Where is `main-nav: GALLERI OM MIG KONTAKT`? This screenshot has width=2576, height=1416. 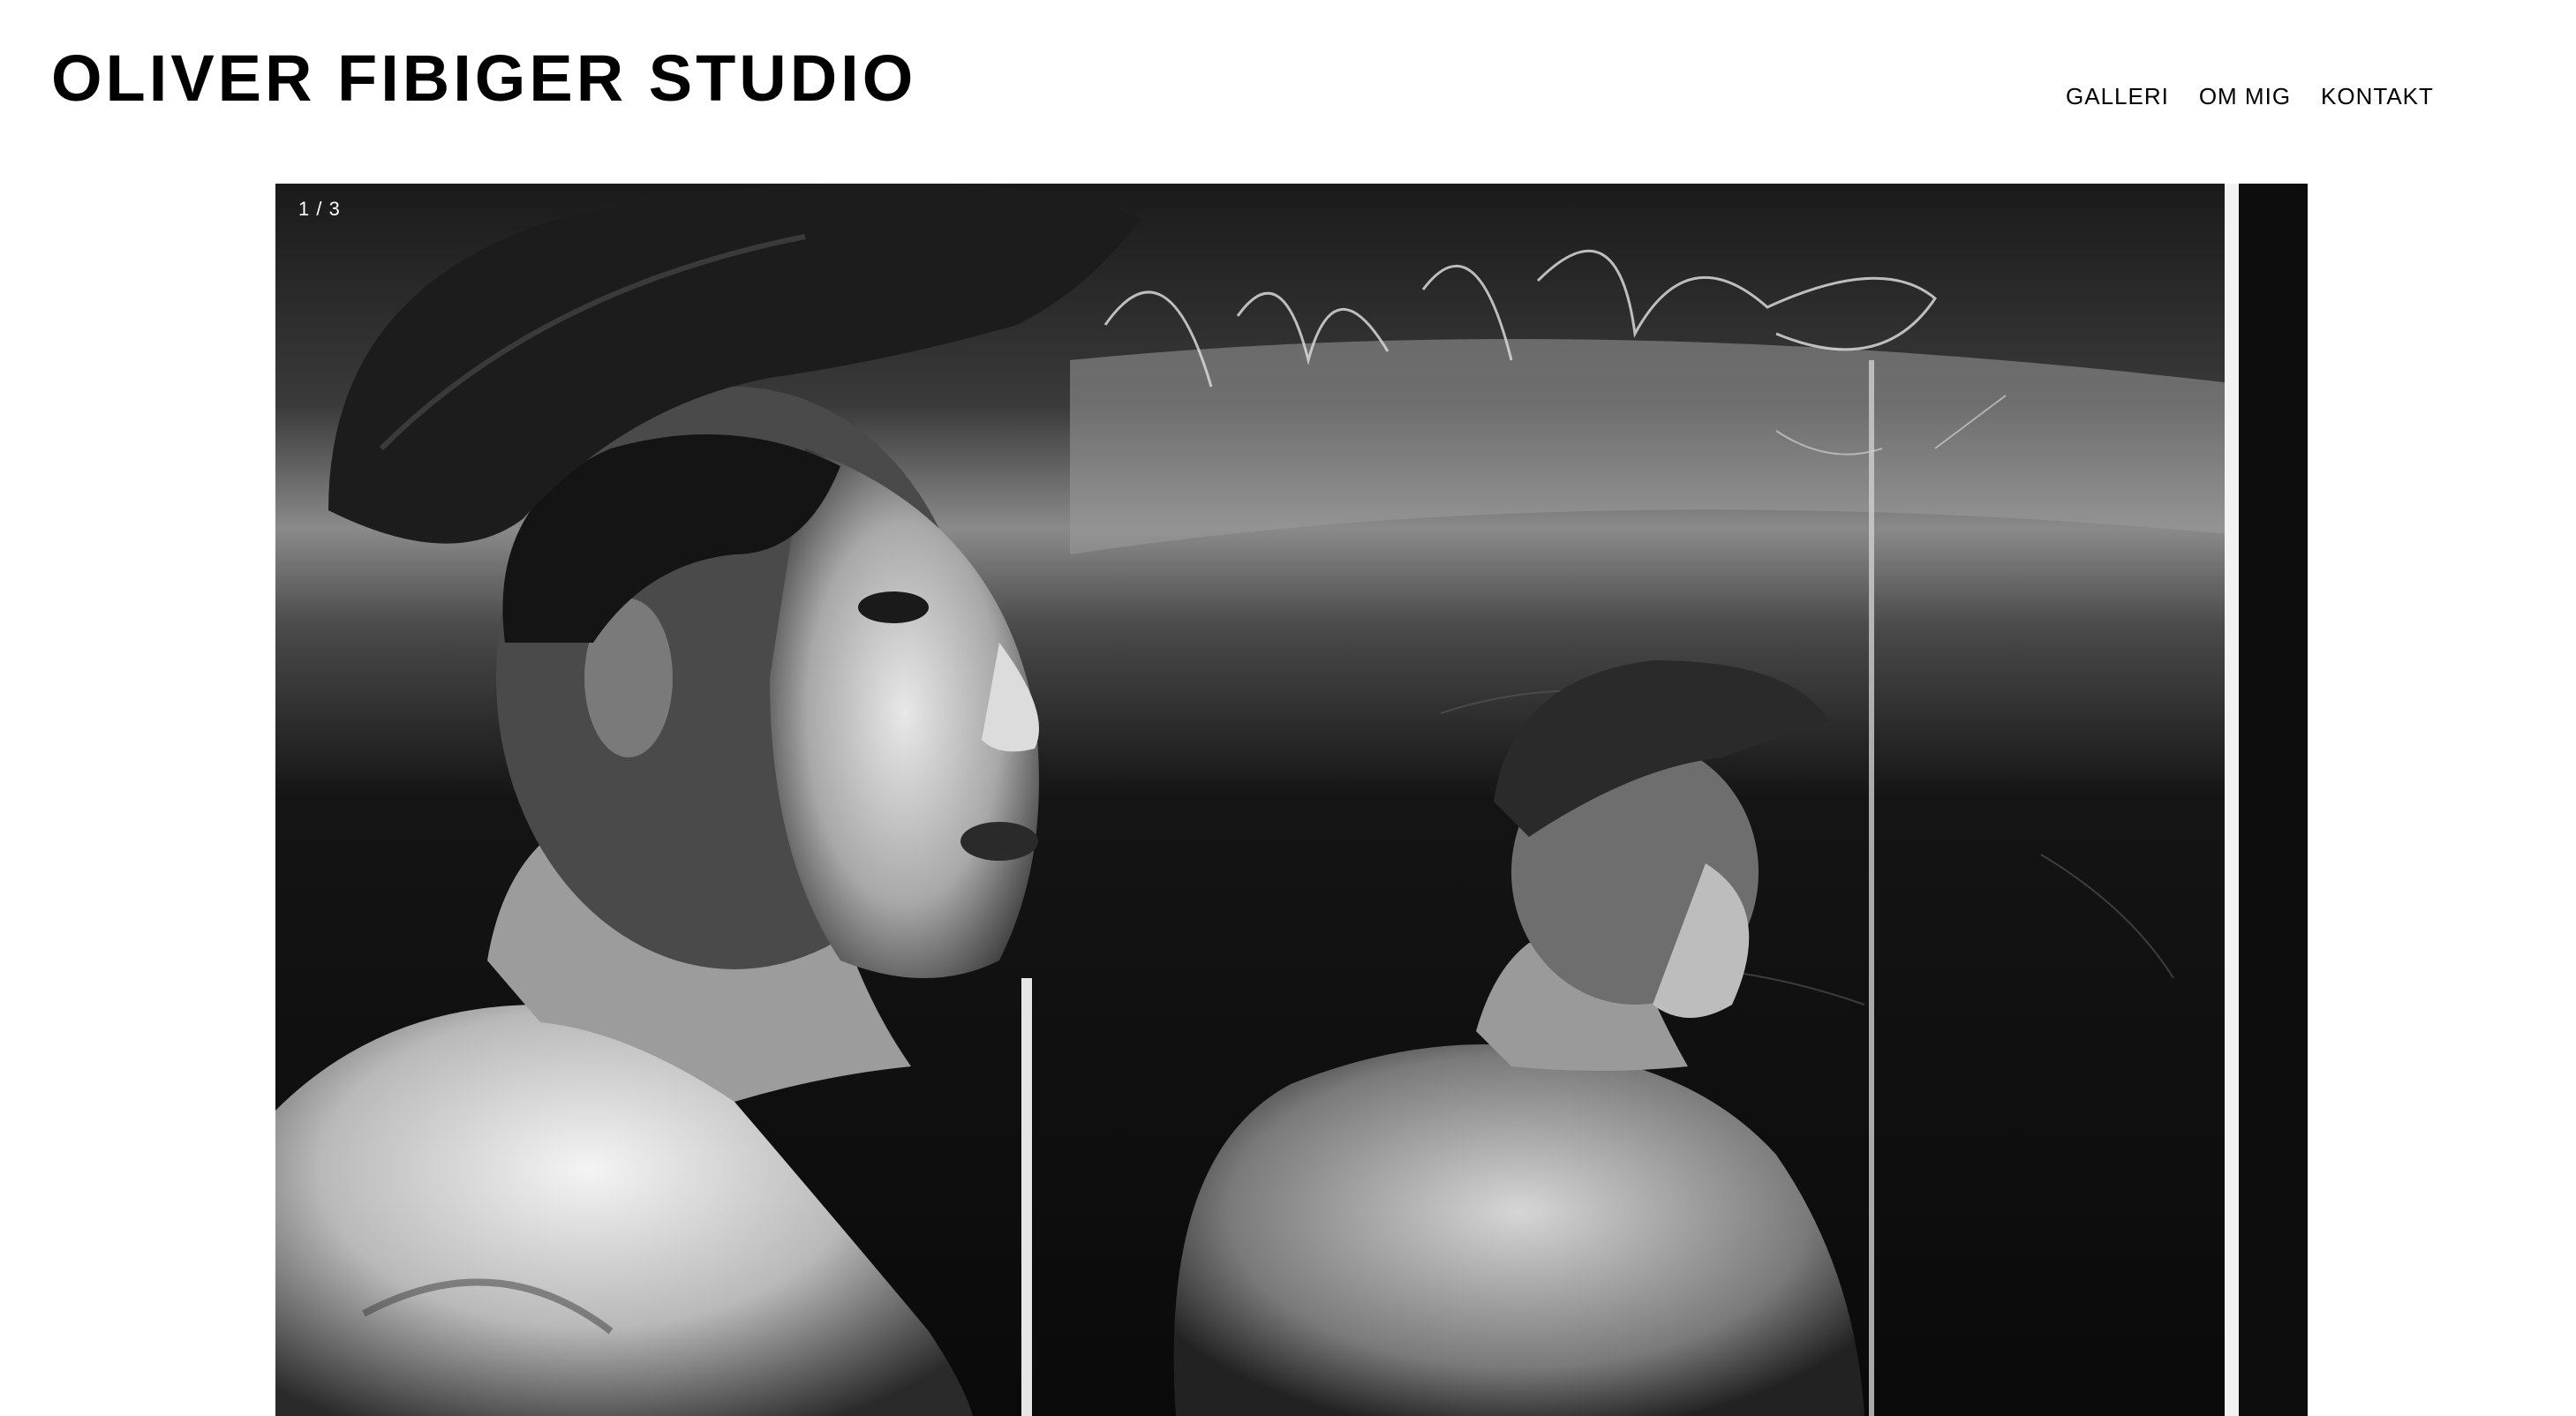
main-nav: GALLERI OM MIG KONTAKT is located at coordinates (2250, 96).